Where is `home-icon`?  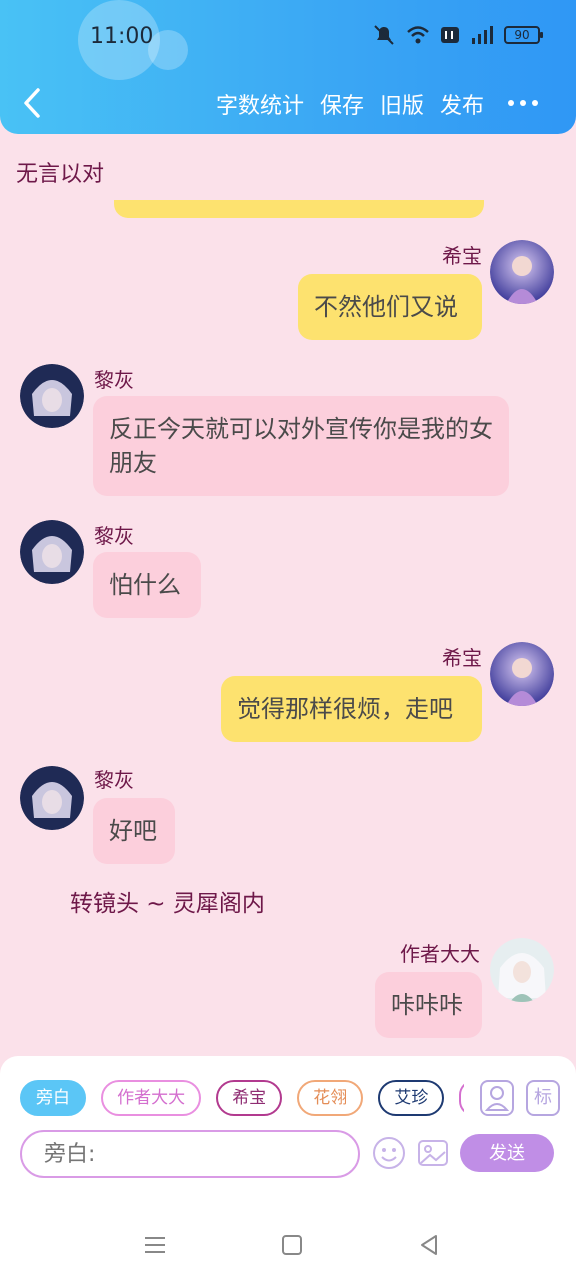 home-icon is located at coordinates (292, 1245).